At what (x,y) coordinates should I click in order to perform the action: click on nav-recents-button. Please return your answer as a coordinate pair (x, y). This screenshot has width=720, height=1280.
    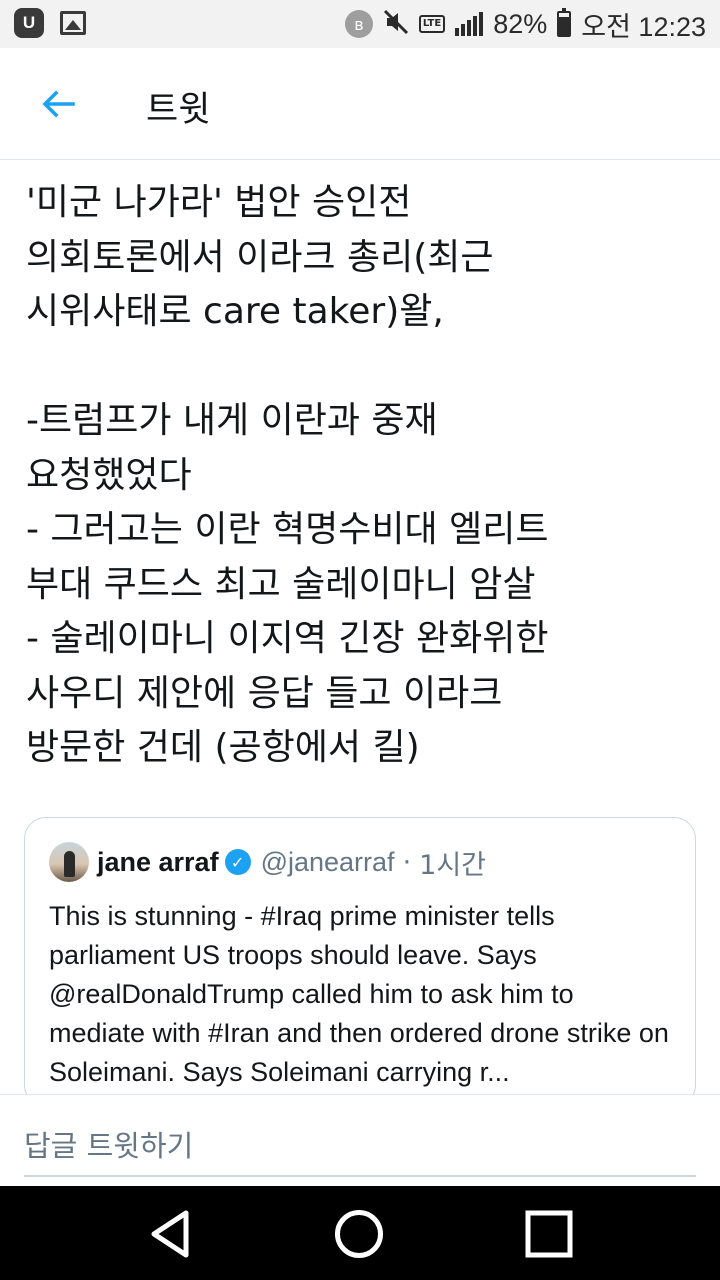
    Looking at the image, I should click on (549, 1234).